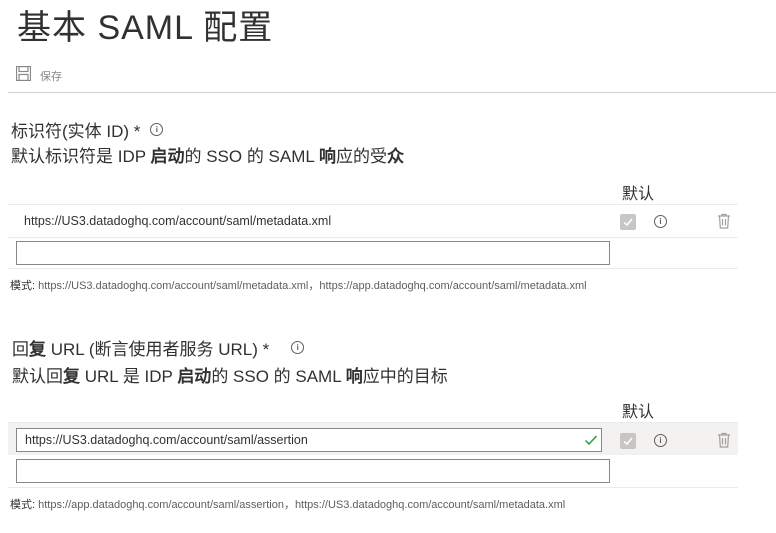 Image resolution: width=776 pixels, height=533 pixels. What do you see at coordinates (71, 376) in the screenshot?
I see `desc-bold: 复` at bounding box center [71, 376].